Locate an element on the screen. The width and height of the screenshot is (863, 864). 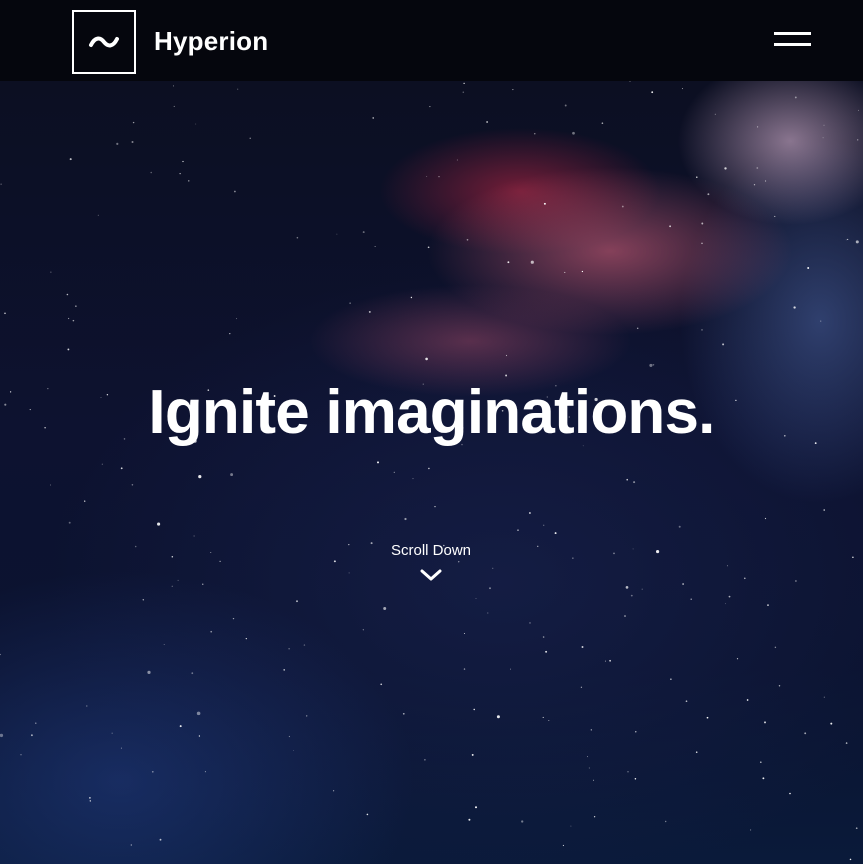
hero-headline: Ignite imaginations. is located at coordinates (431, 412).